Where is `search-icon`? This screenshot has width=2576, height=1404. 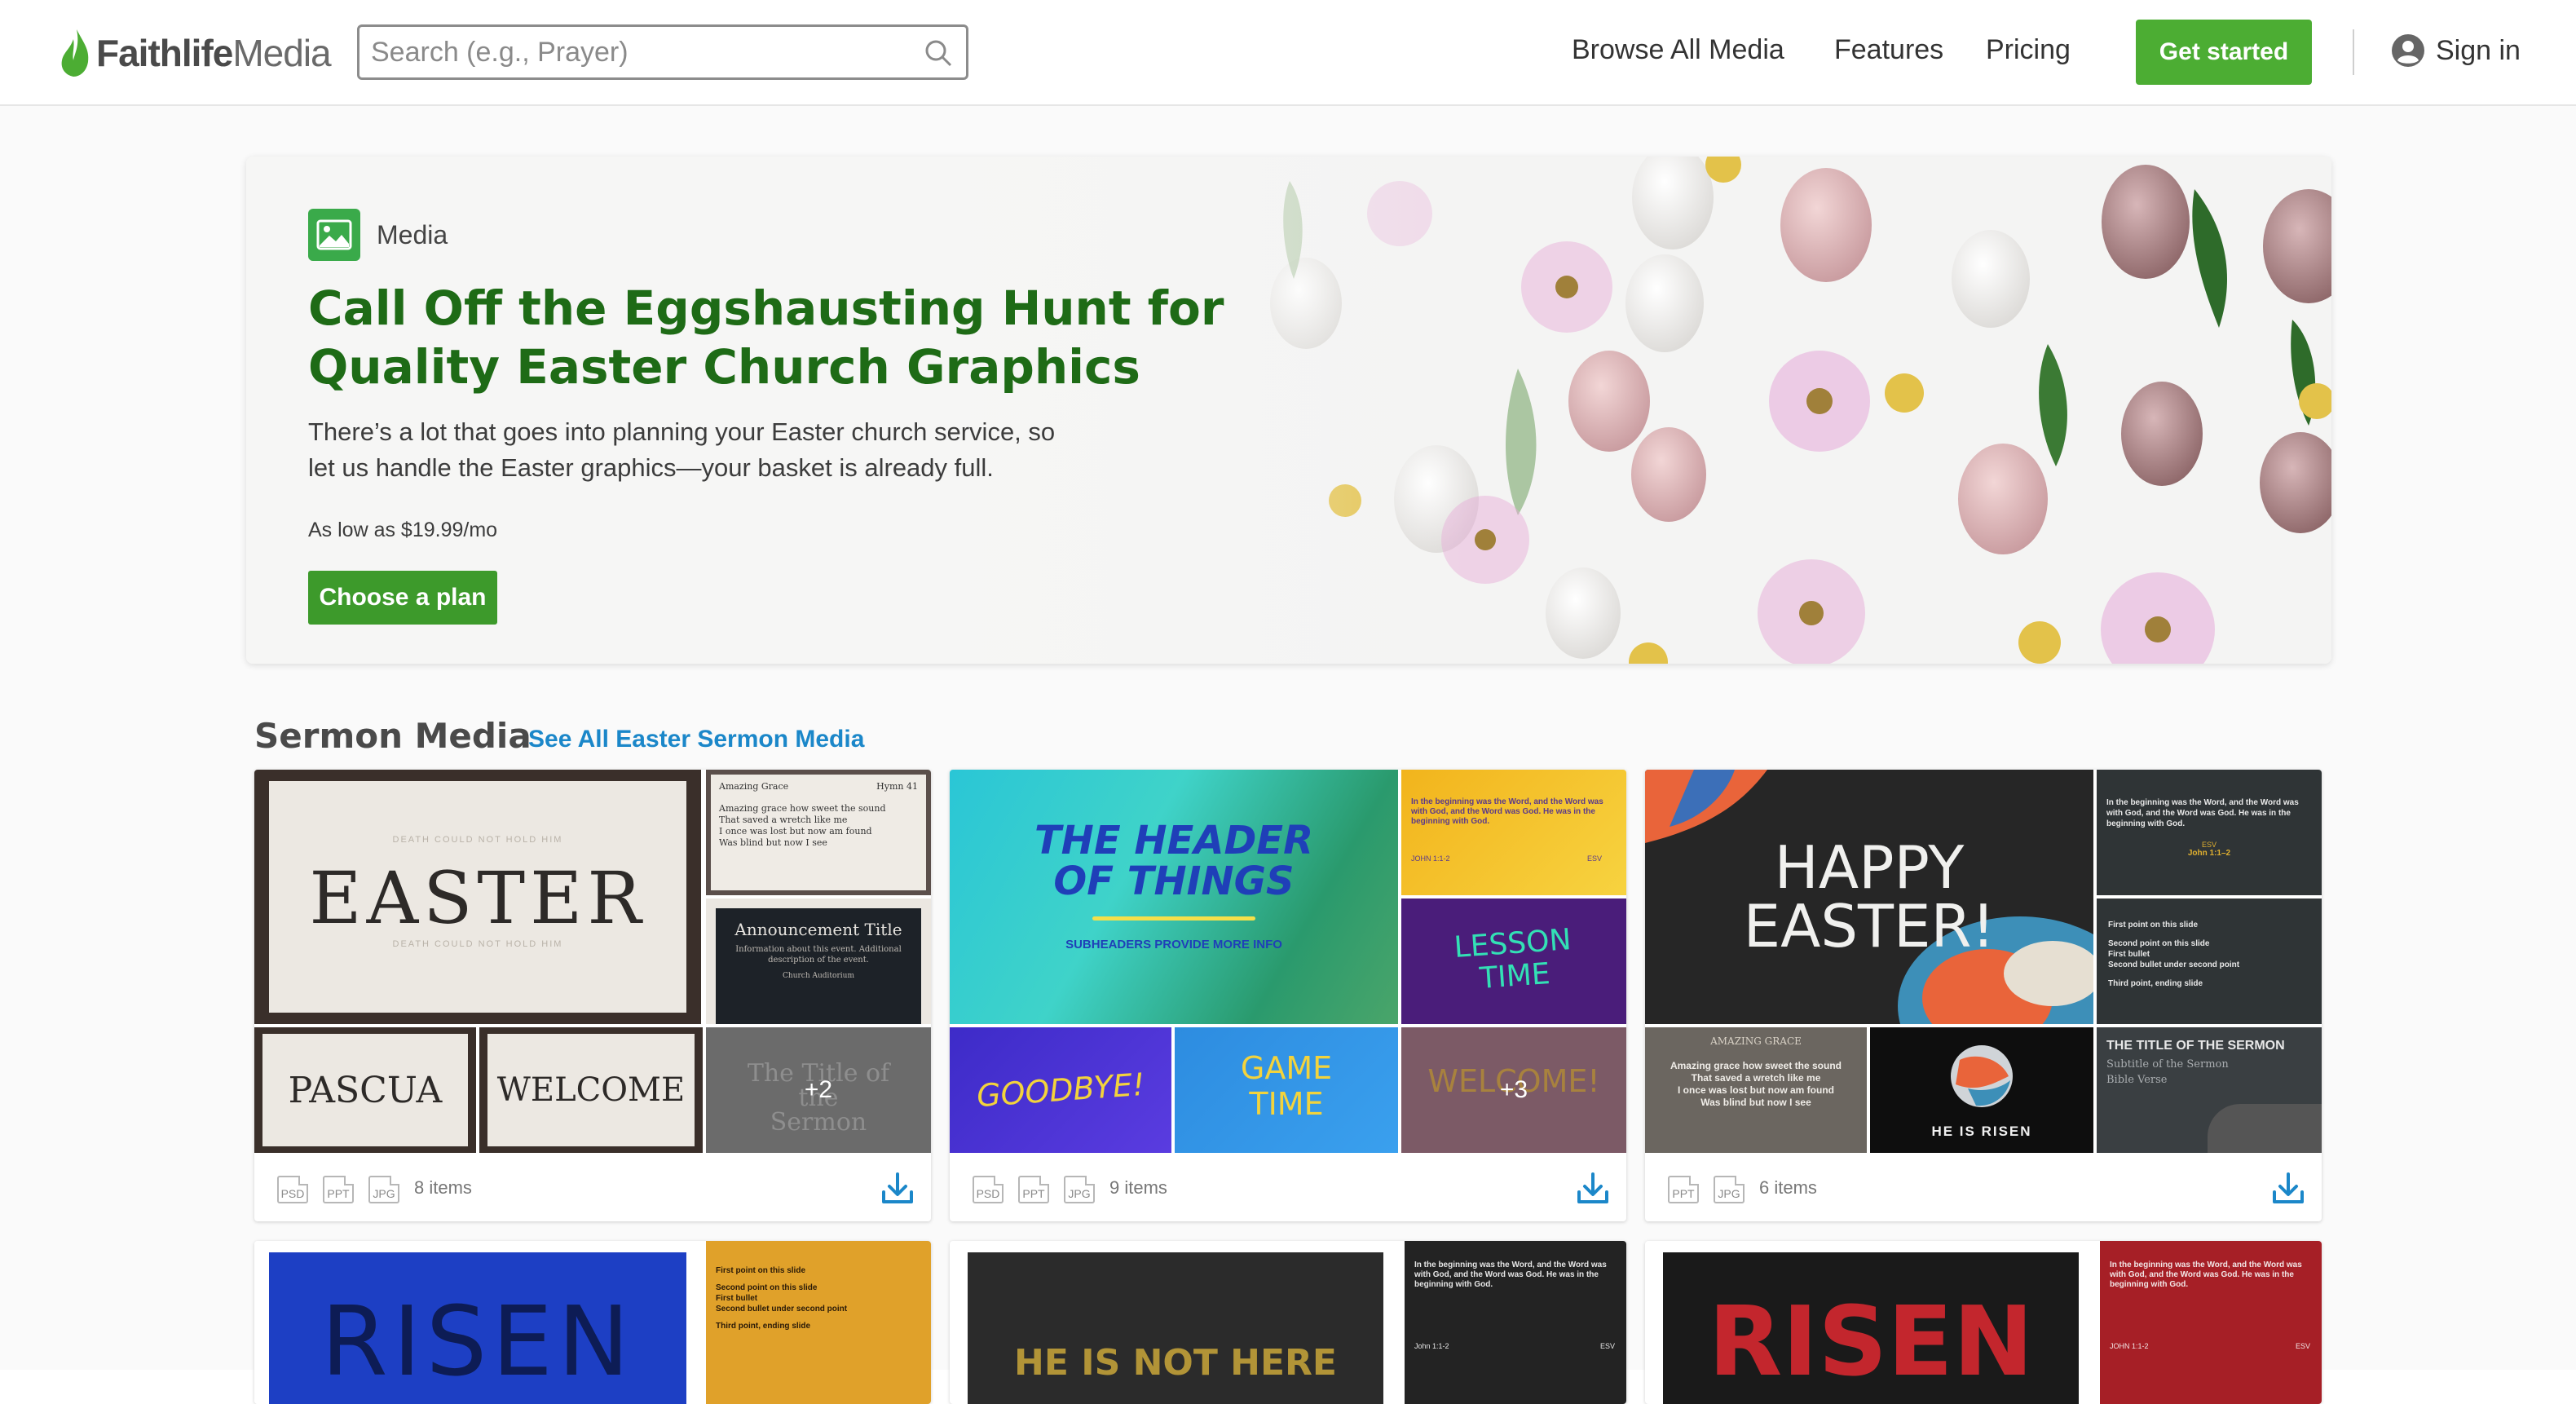
search-icon is located at coordinates (938, 53).